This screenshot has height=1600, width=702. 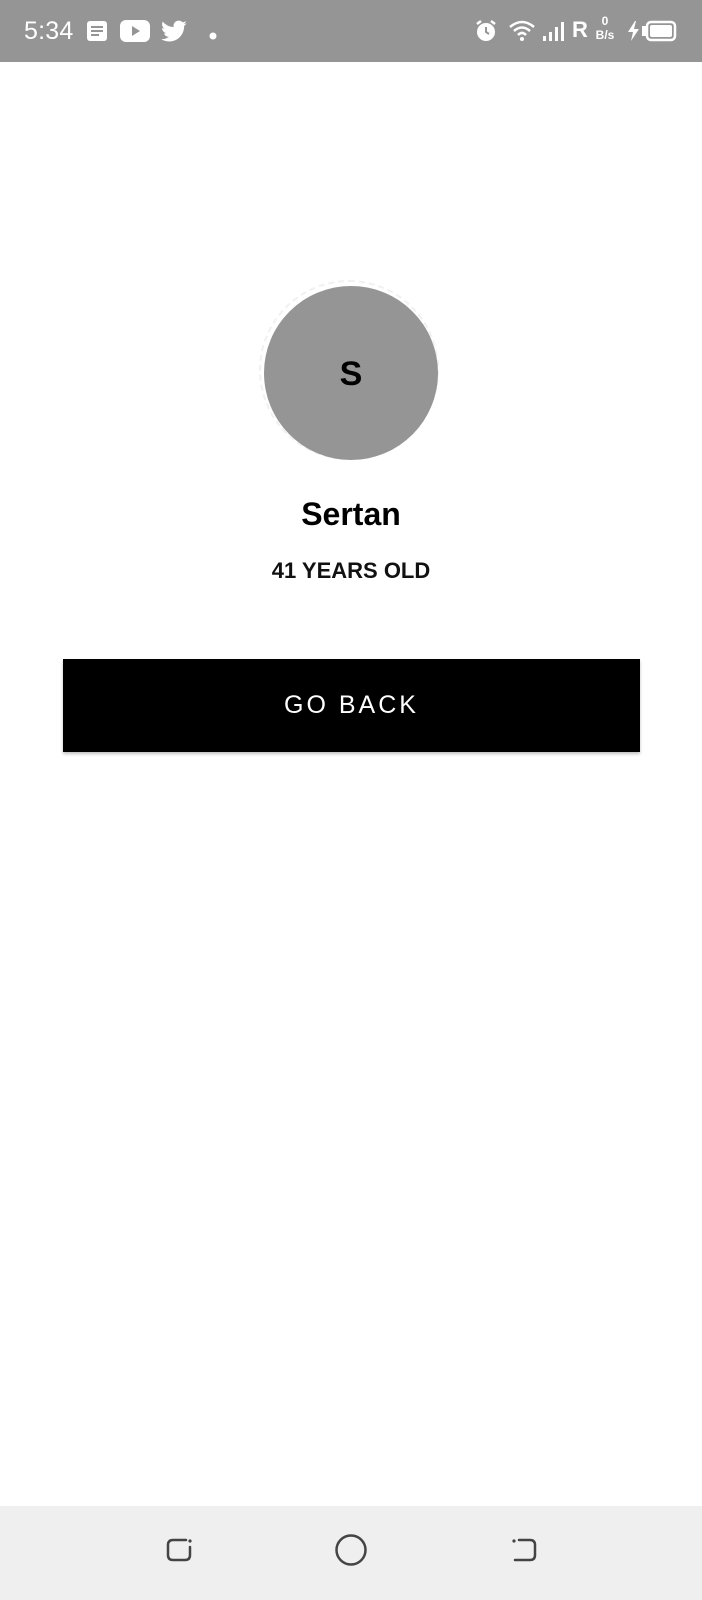 I want to click on status-bar: 5:34 R 0 B/s, so click(x=351, y=31).